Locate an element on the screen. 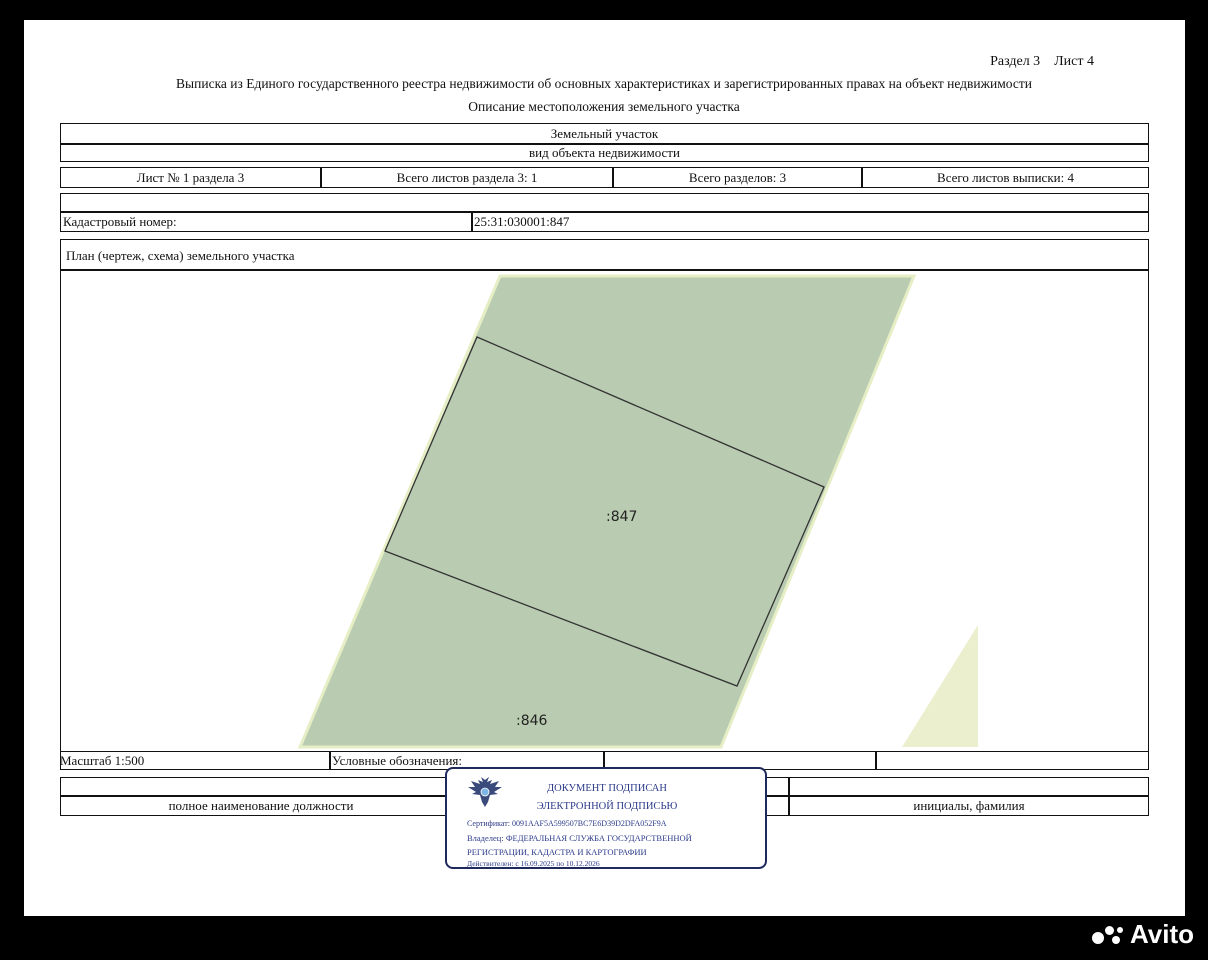  name-caption: инициалы, фамилия is located at coordinates (969, 805).